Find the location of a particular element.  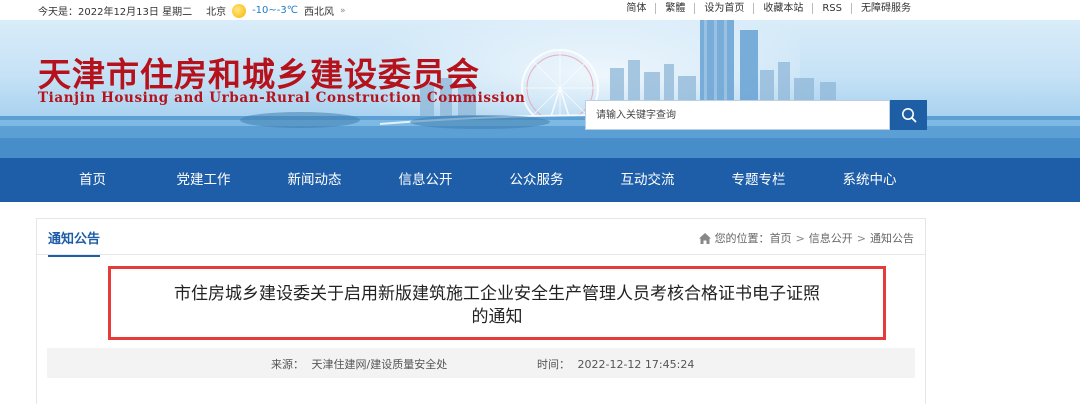

breadcrumb-label: 您的位置： is located at coordinates (742, 238).